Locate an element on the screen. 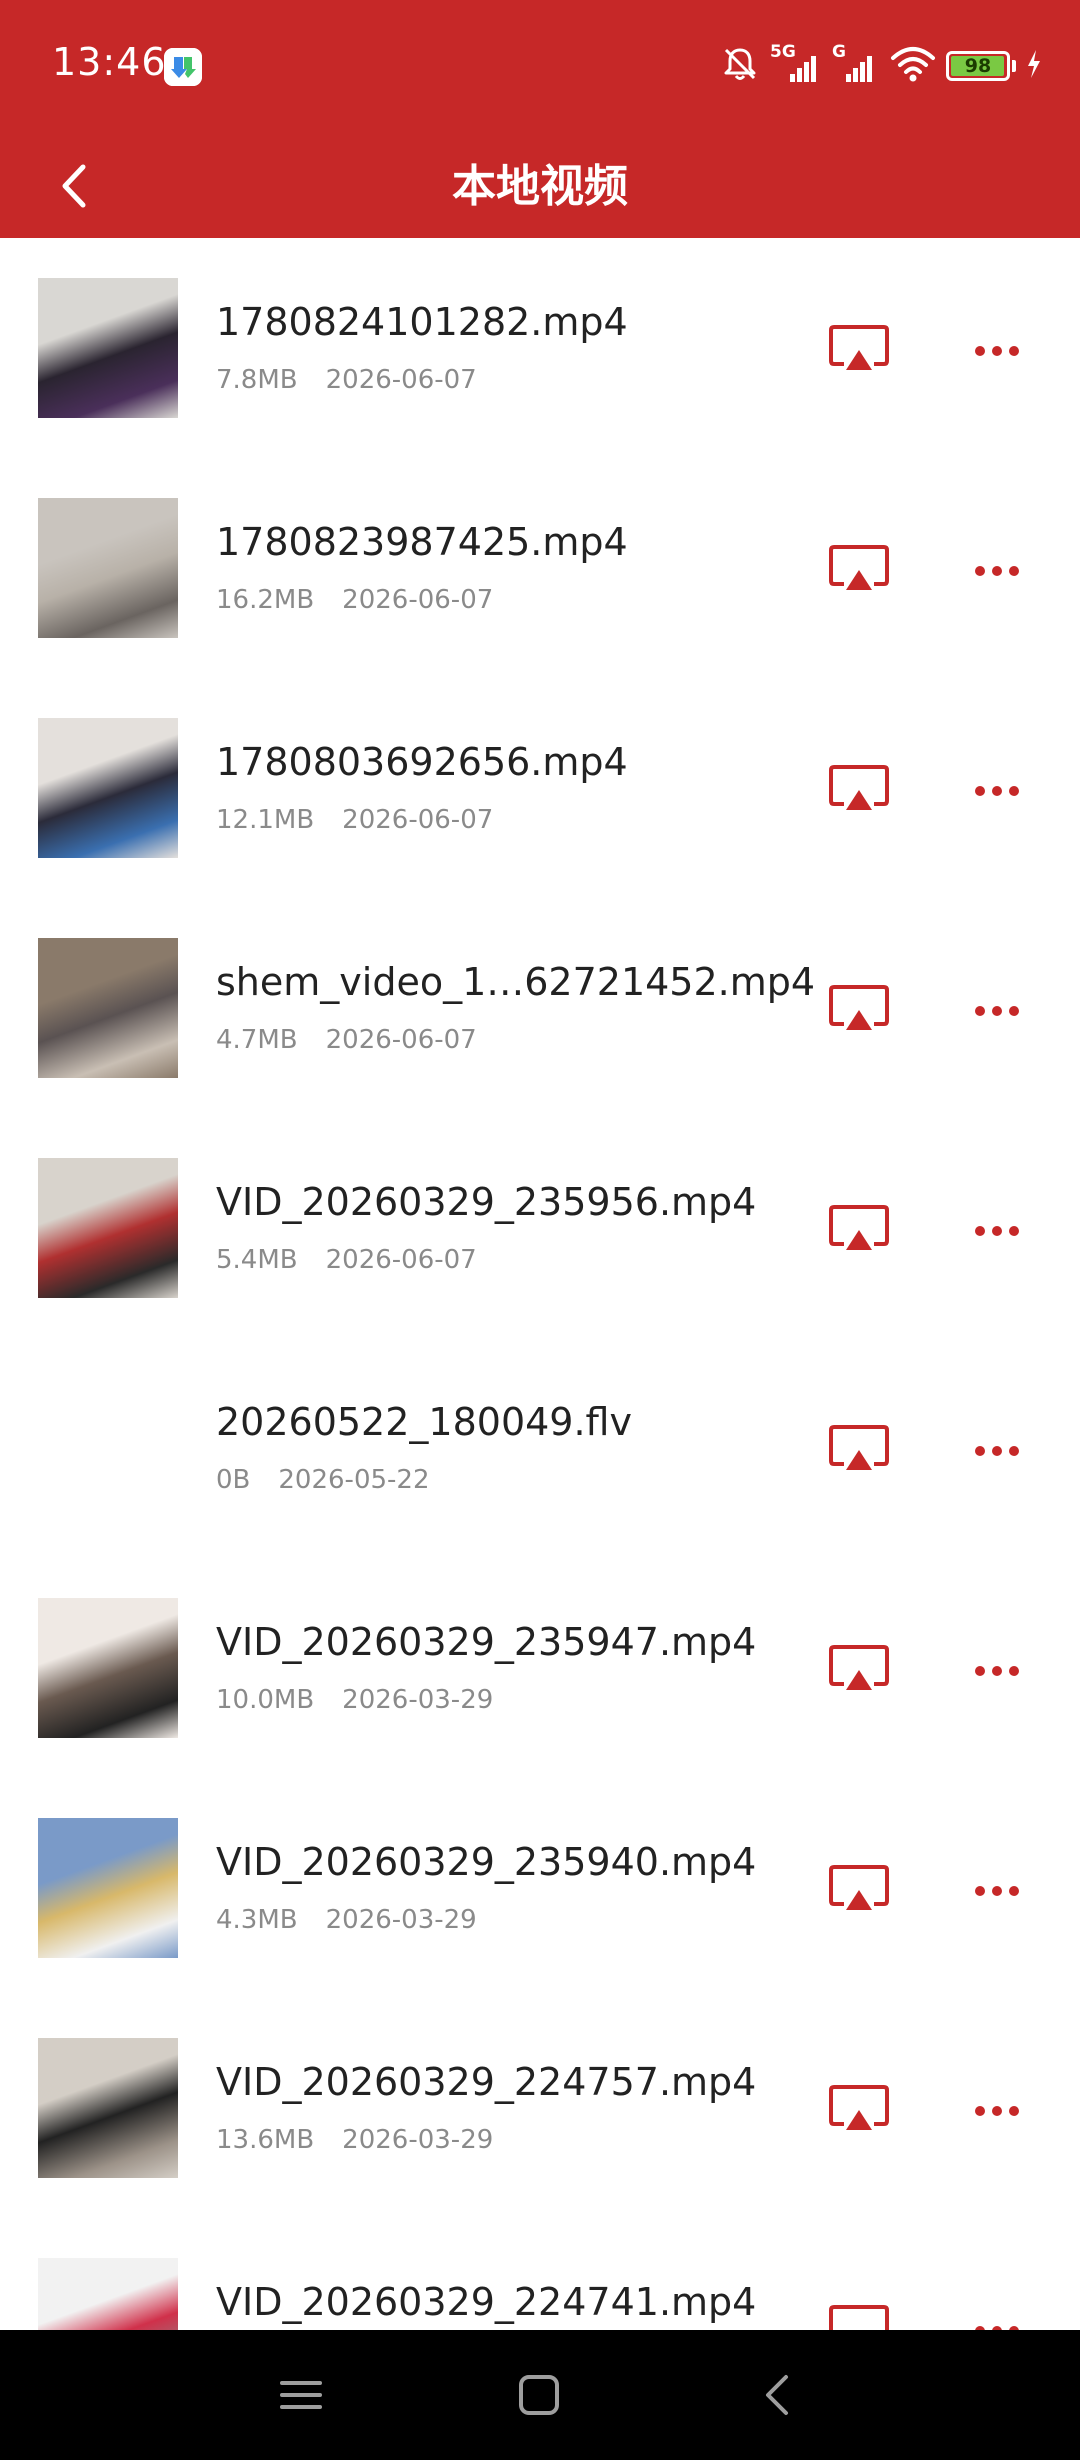 This screenshot has height=2460, width=1080. menu-icon is located at coordinates (301, 2395).